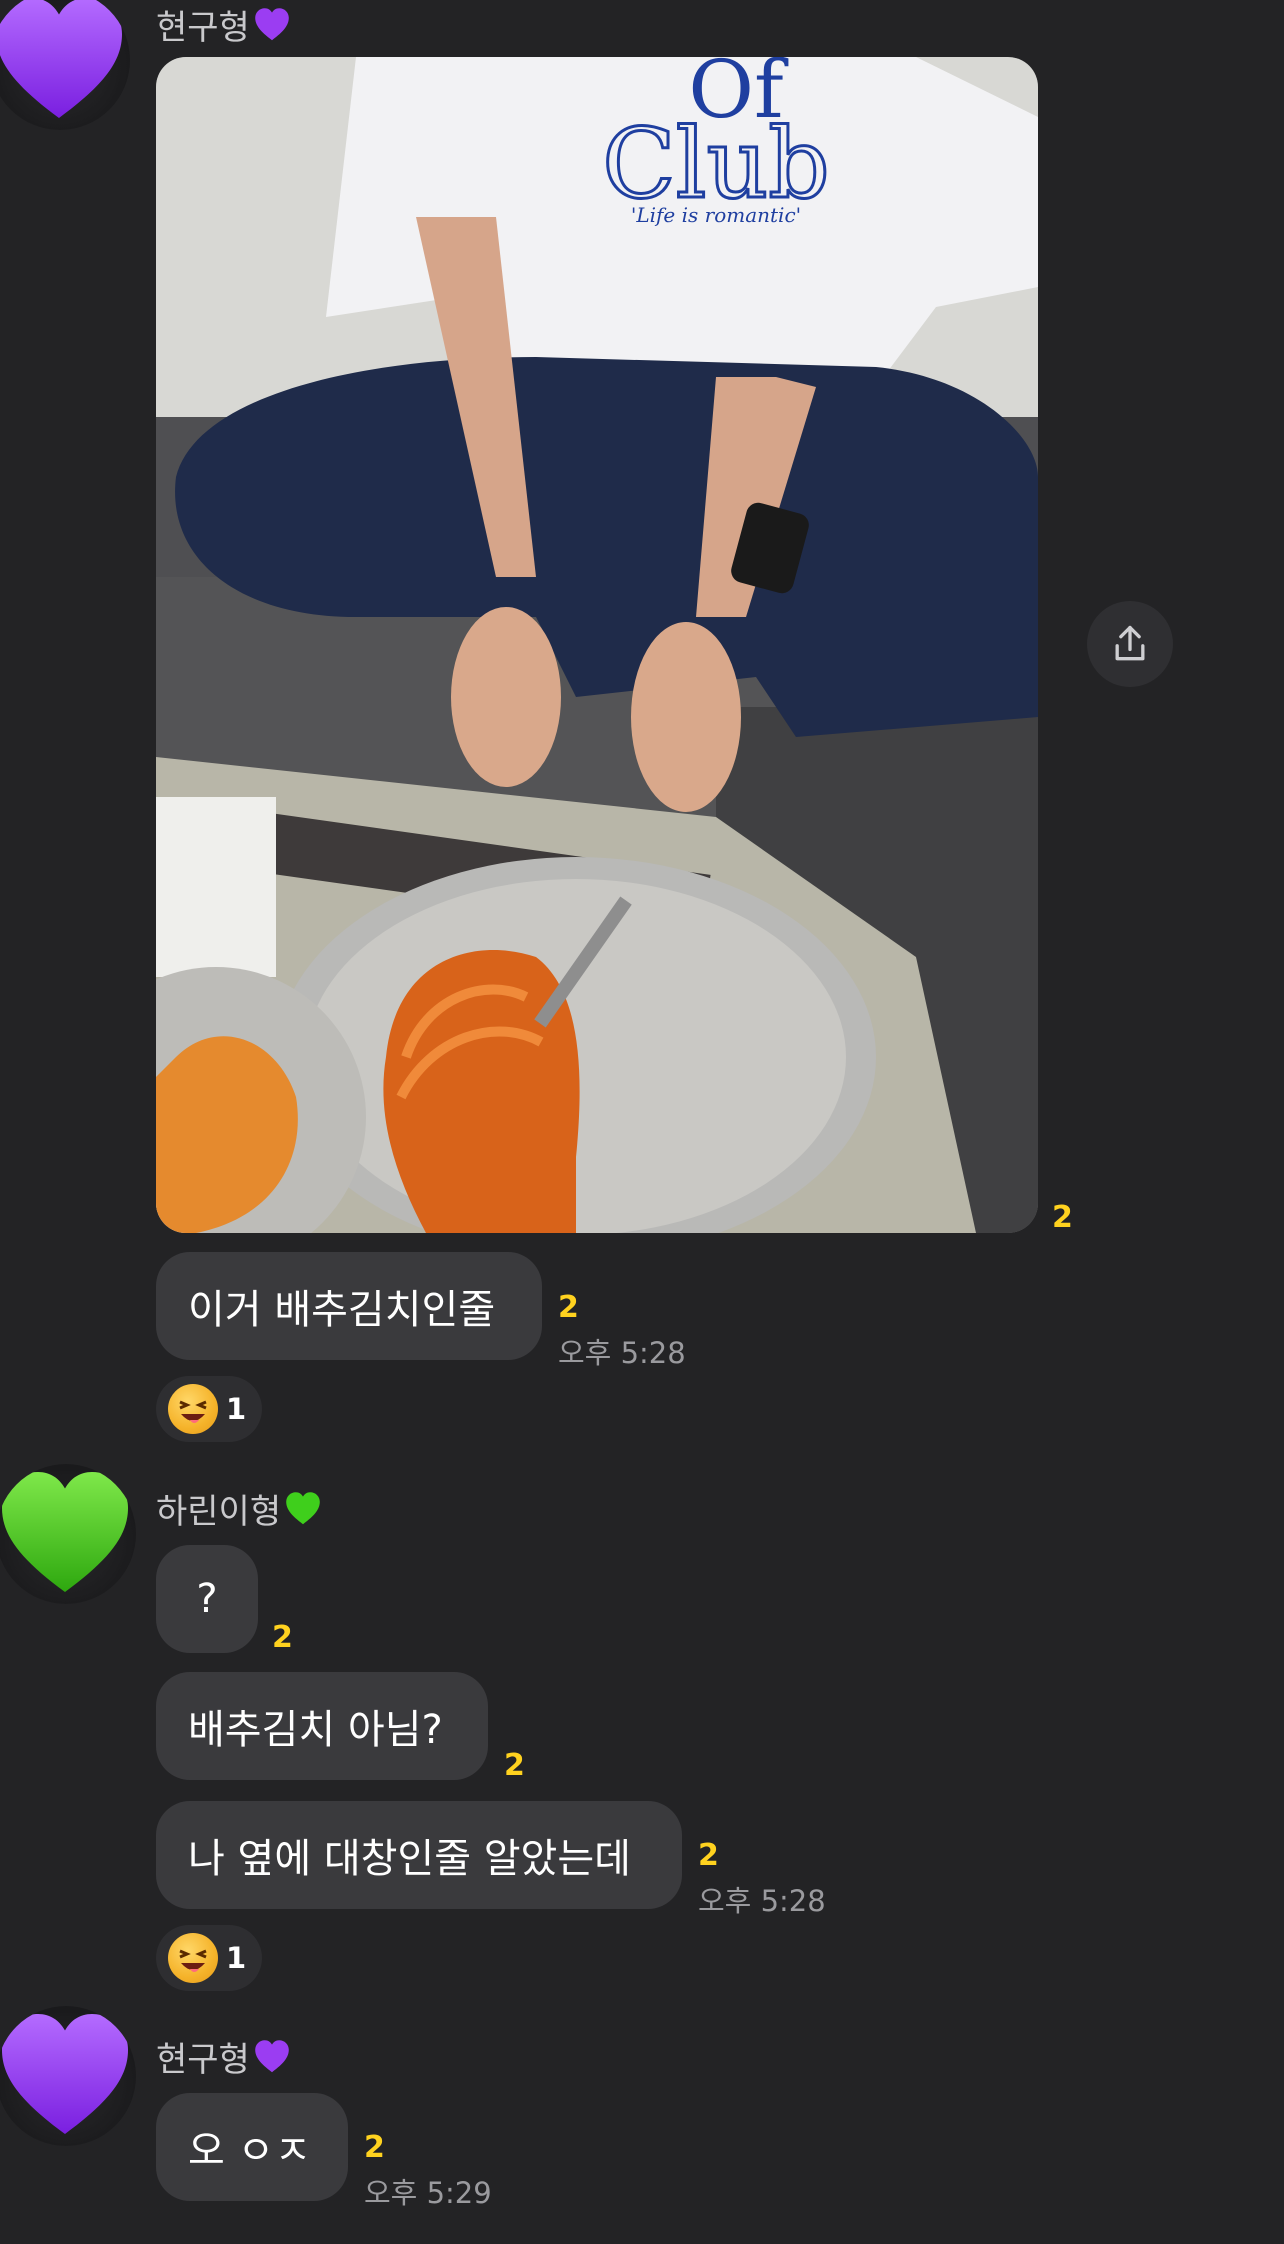 Image resolution: width=1284 pixels, height=2244 pixels. What do you see at coordinates (342, 1310) in the screenshot?
I see `message-text: 이거 배추김치인줄` at bounding box center [342, 1310].